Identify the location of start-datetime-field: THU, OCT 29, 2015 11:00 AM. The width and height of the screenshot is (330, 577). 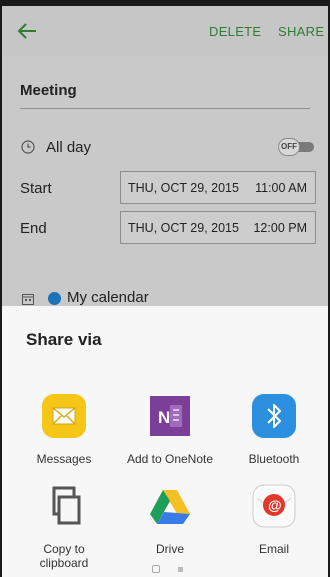
(218, 187).